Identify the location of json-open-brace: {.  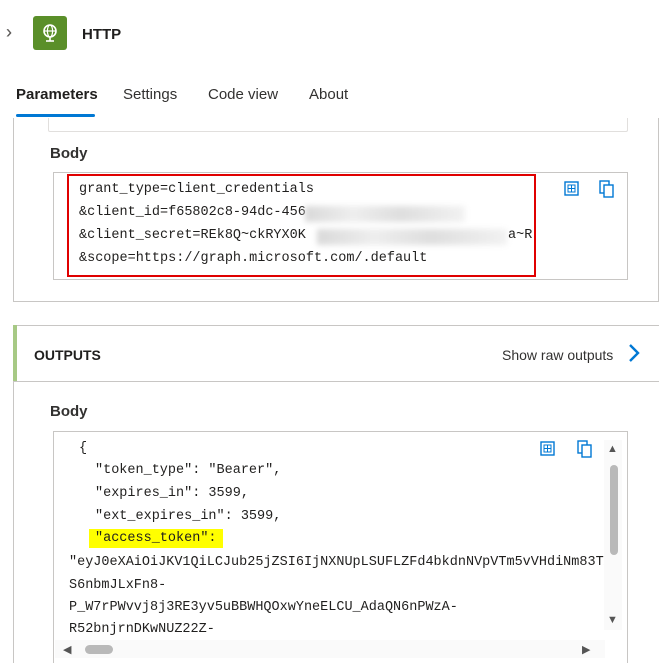
(83, 448).